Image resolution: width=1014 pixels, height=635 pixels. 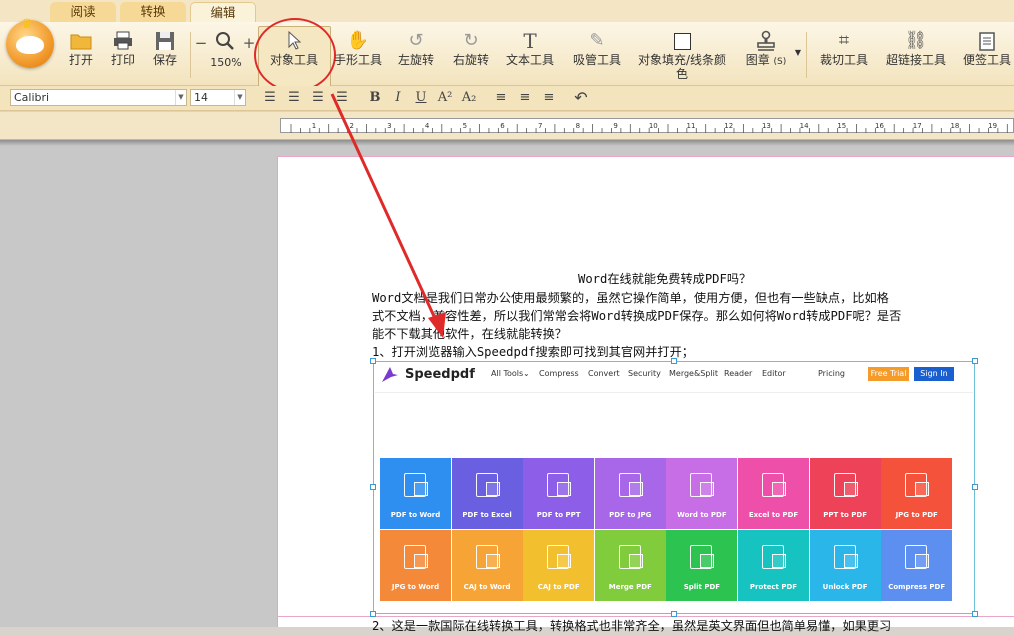 What do you see at coordinates (558, 586) in the screenshot?
I see `speedpdf-tool-label: CAJ to PDF` at bounding box center [558, 586].